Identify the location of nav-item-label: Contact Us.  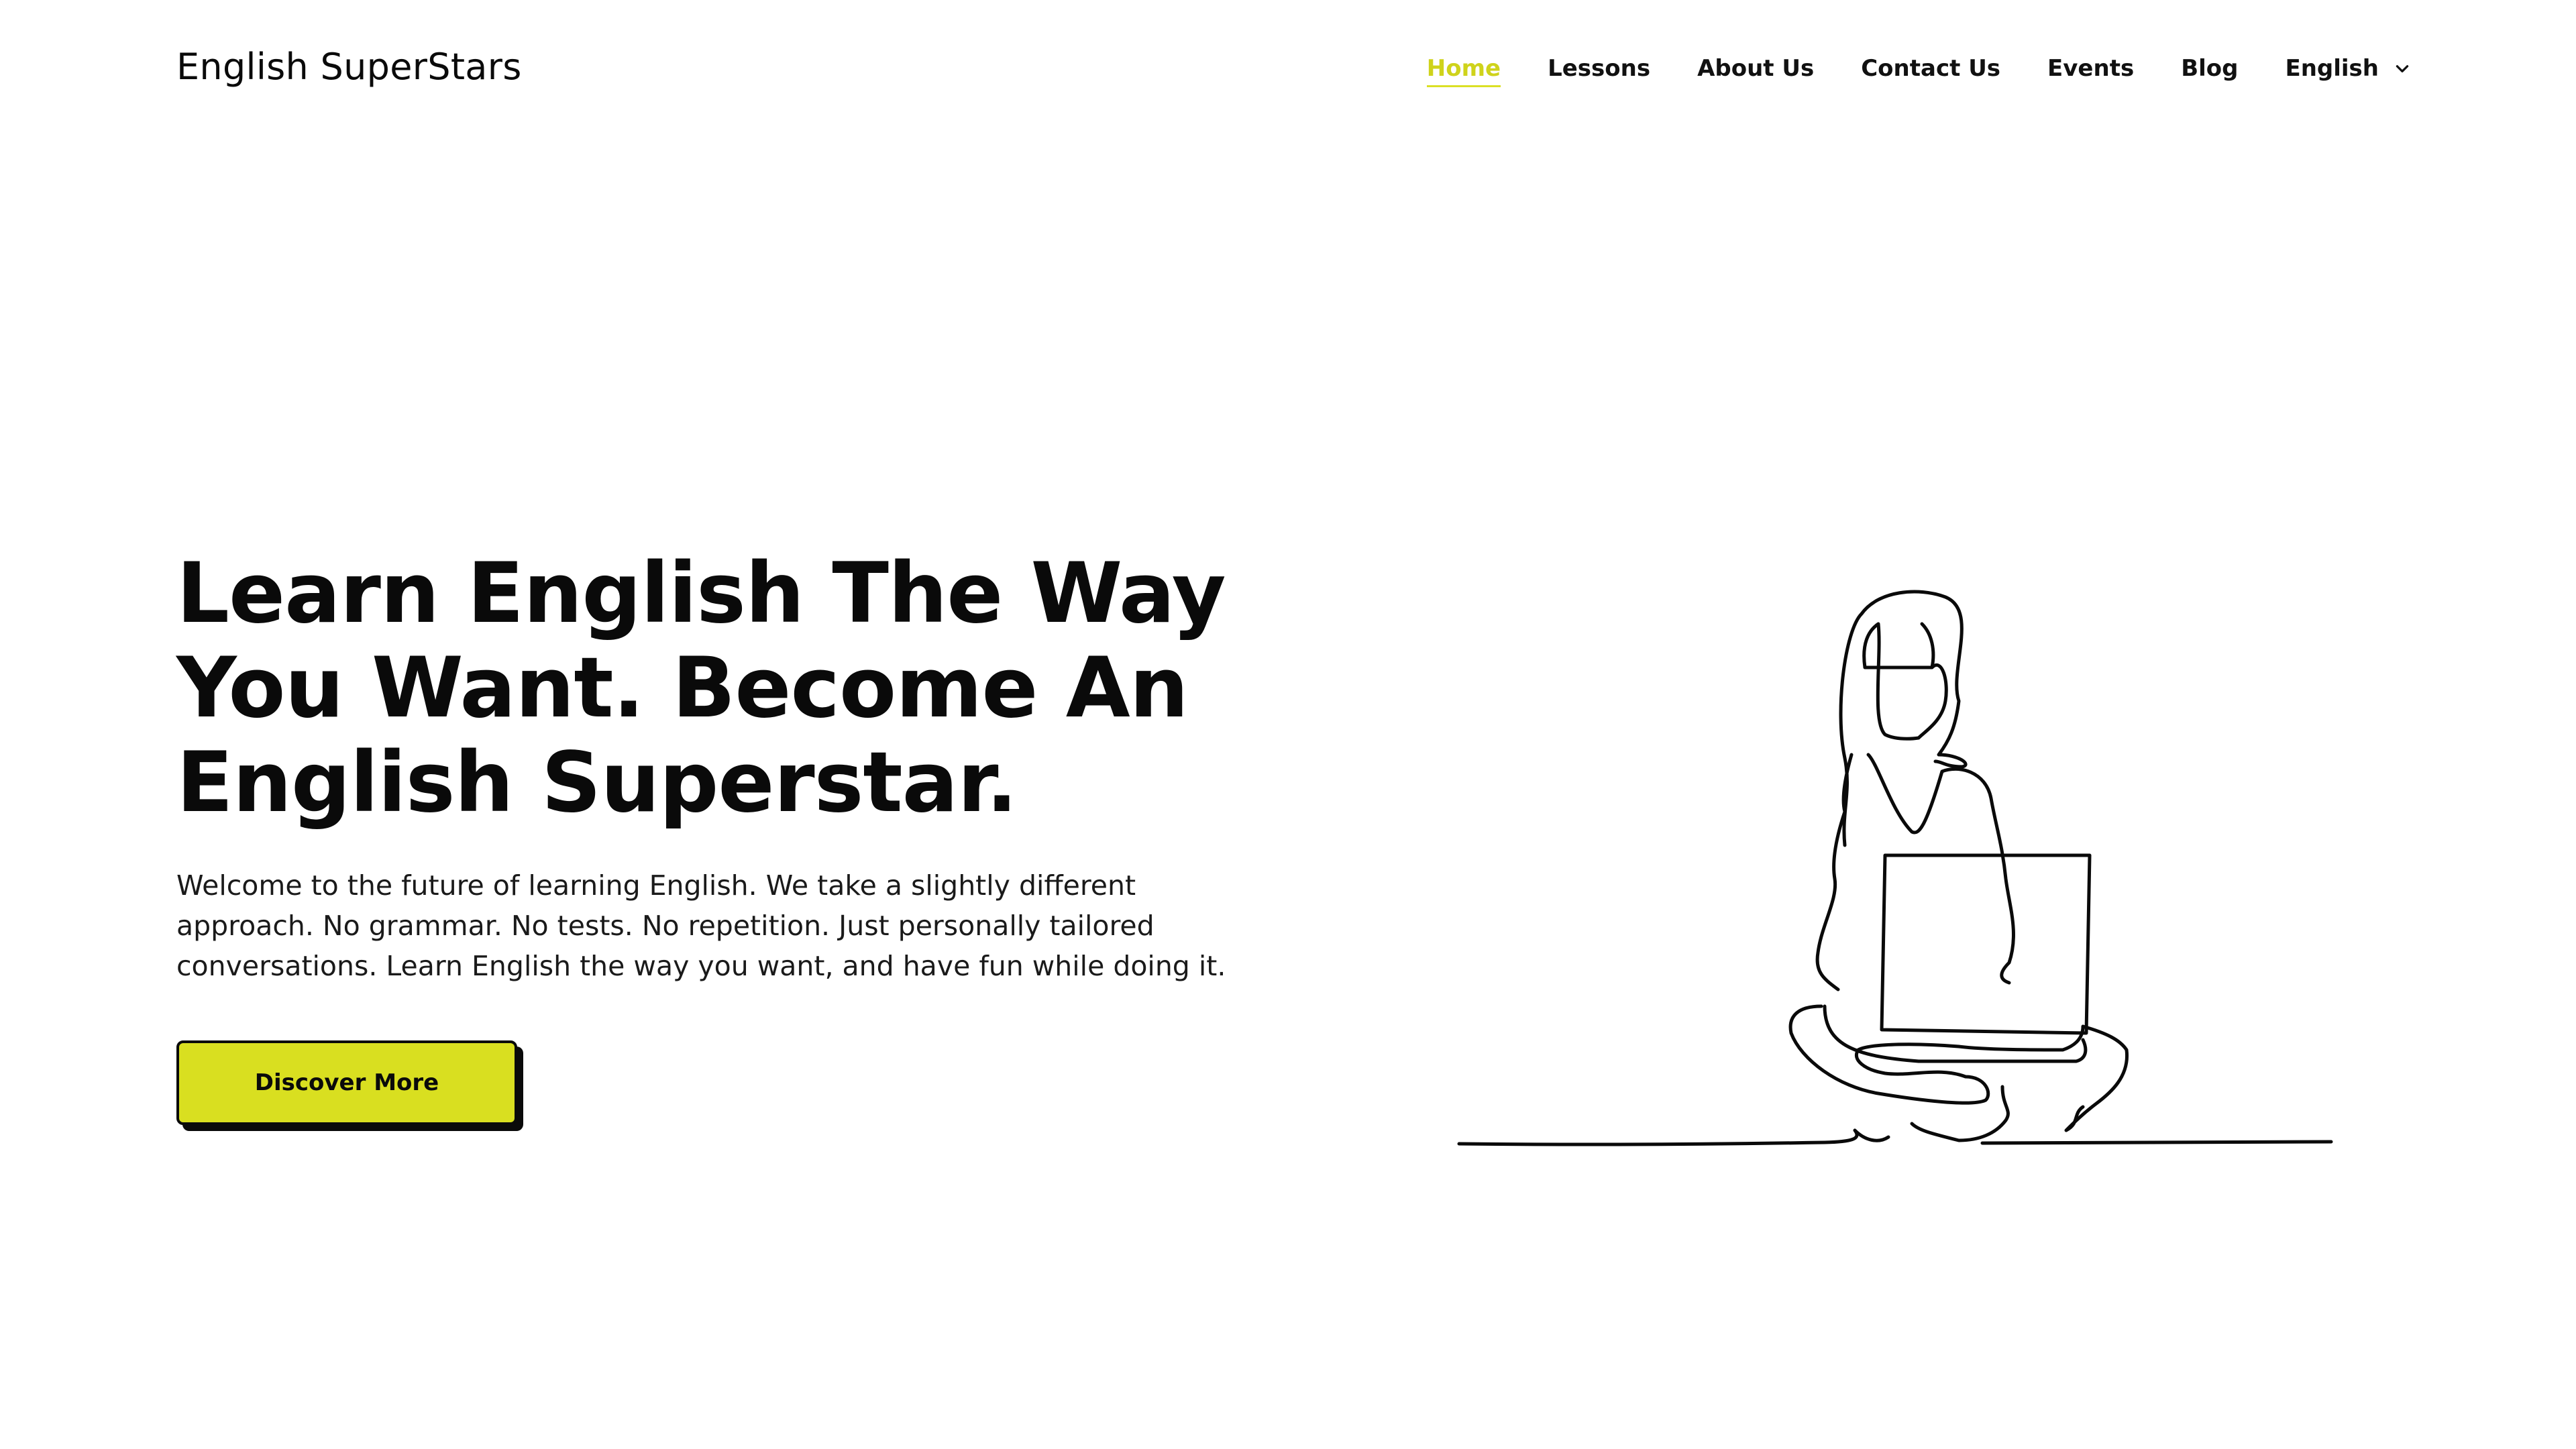
(1931, 68).